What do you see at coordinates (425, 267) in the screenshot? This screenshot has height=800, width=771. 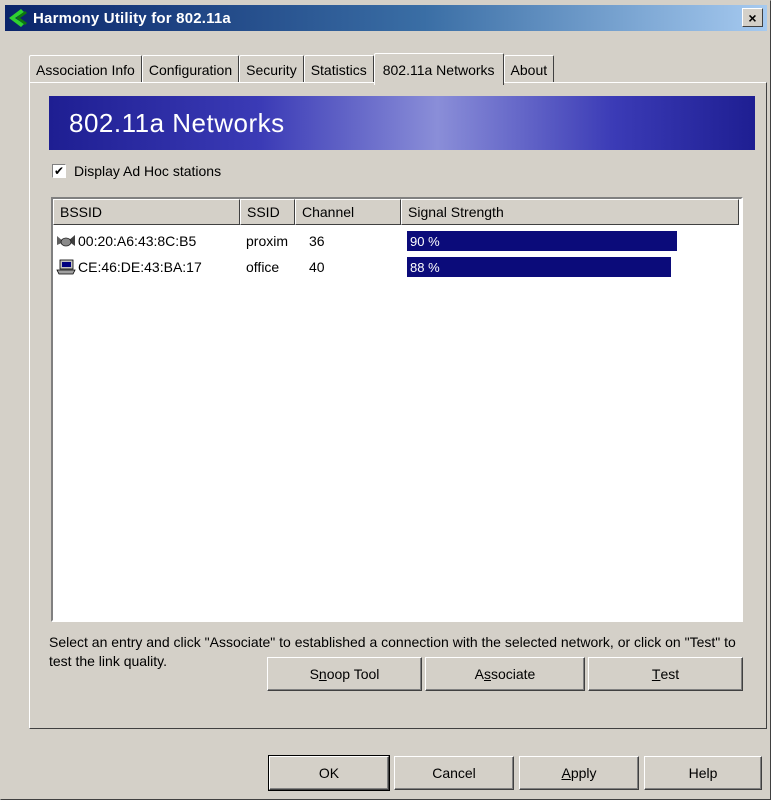 I see `signal-strength-label: 88 %` at bounding box center [425, 267].